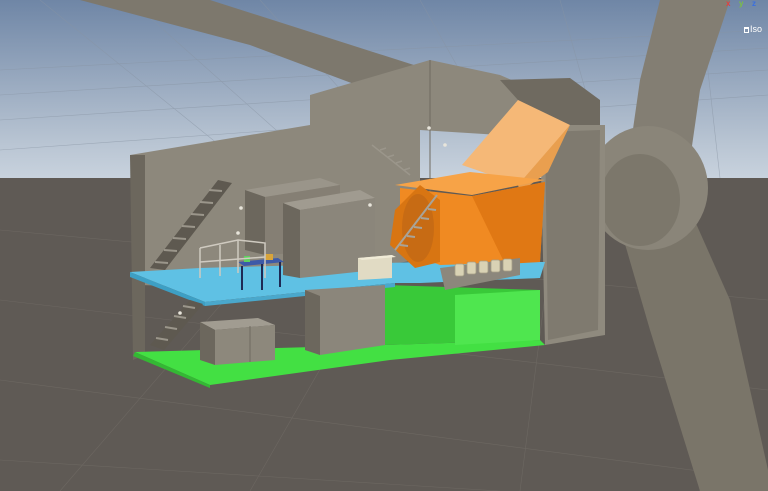 The image size is (768, 491). What do you see at coordinates (345, 320) in the screenshot?
I see `lower-cabinet` at bounding box center [345, 320].